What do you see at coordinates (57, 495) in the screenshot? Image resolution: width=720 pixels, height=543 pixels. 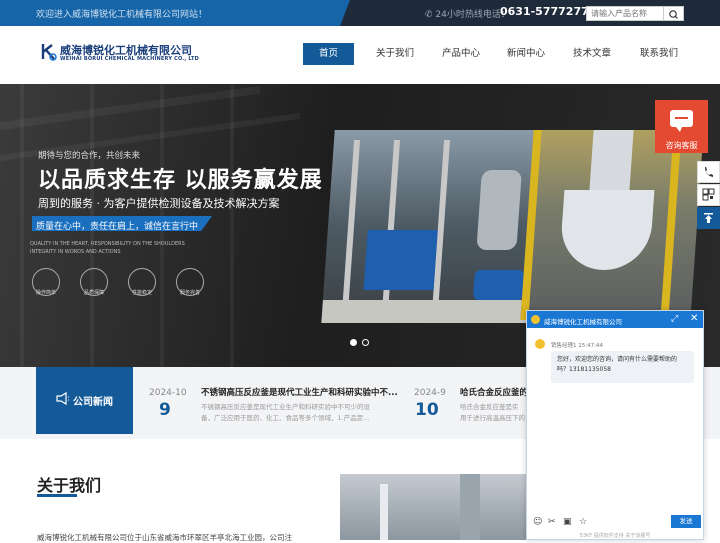 I see `about-underline` at bounding box center [57, 495].